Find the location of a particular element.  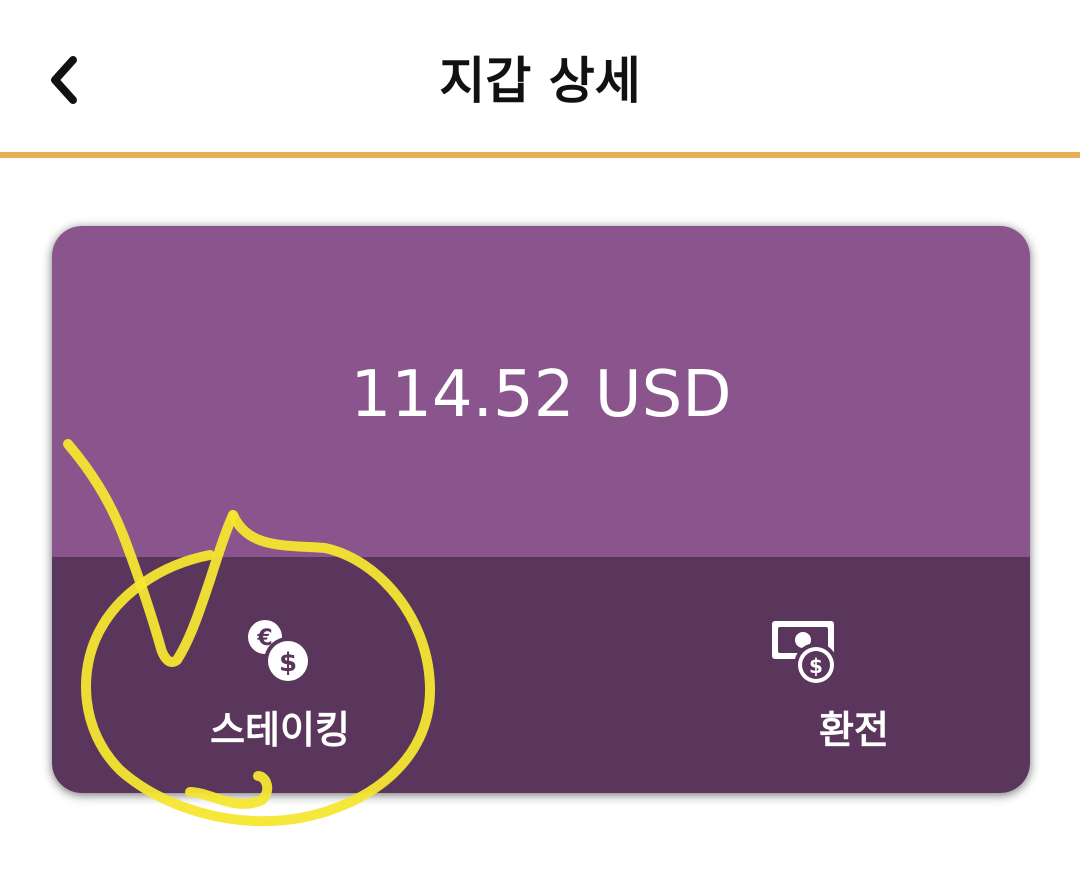

page-title: 지갑 상세 is located at coordinates (540, 81).